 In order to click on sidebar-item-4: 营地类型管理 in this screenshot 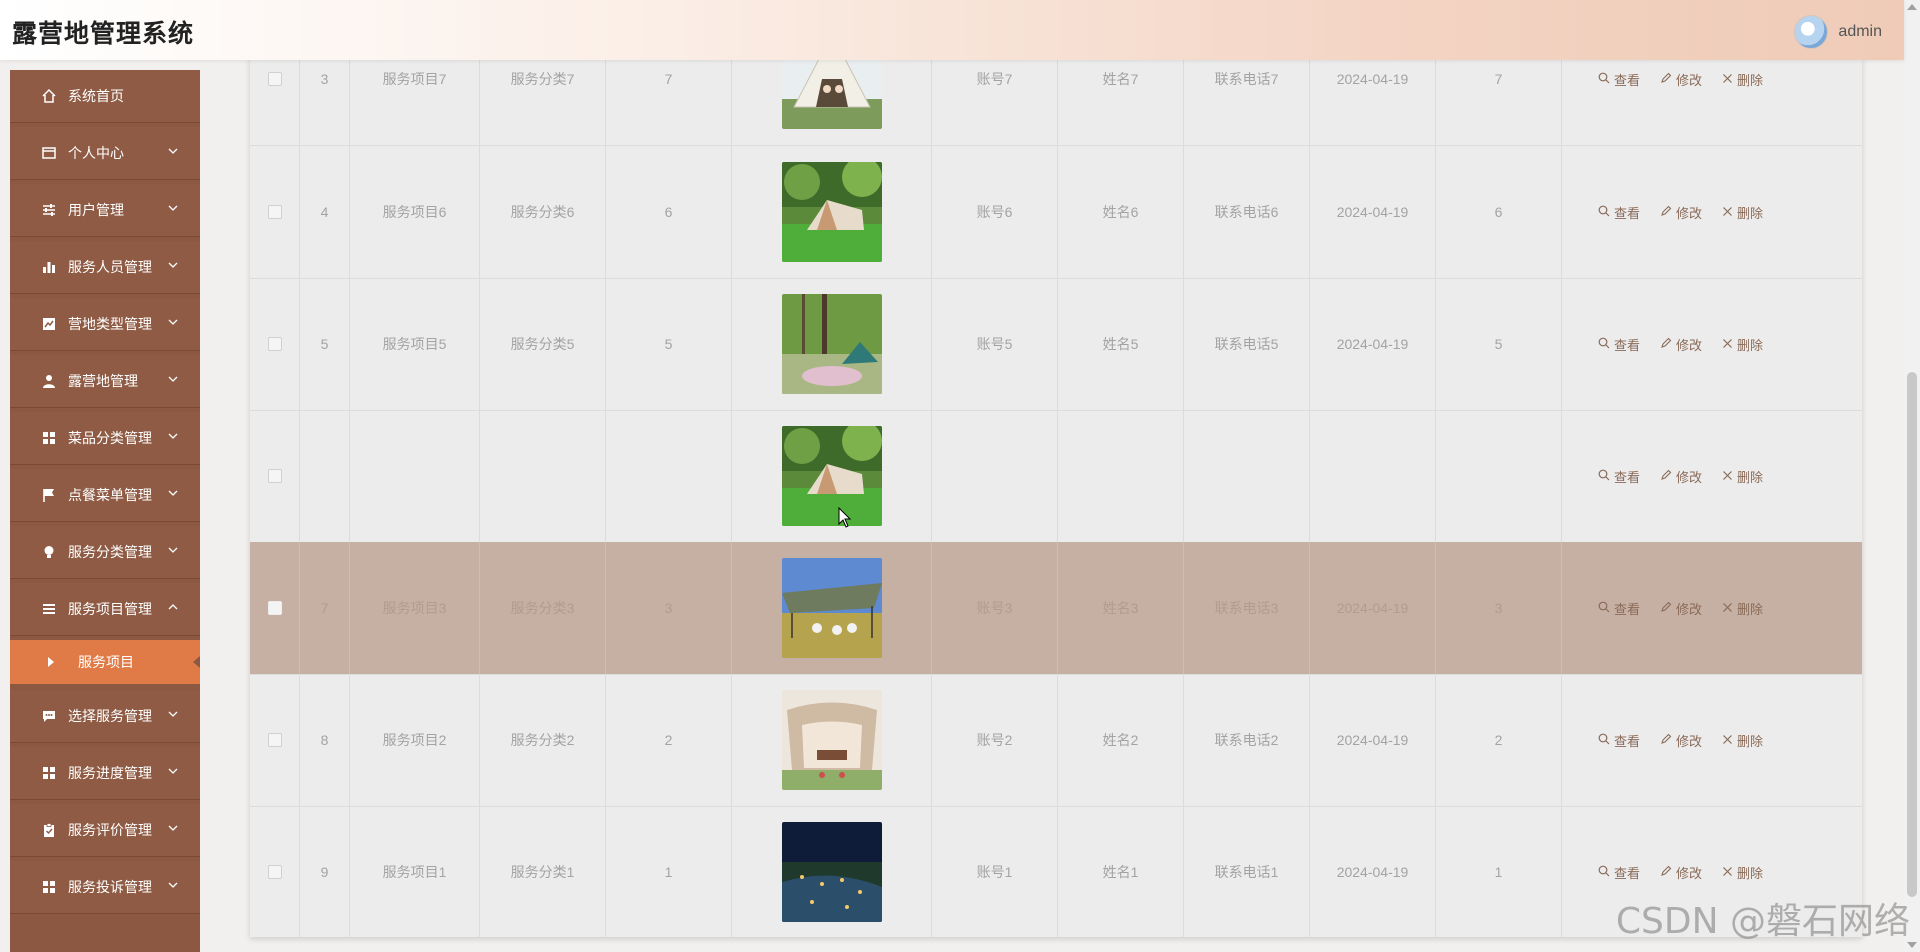, I will do `click(105, 324)`.